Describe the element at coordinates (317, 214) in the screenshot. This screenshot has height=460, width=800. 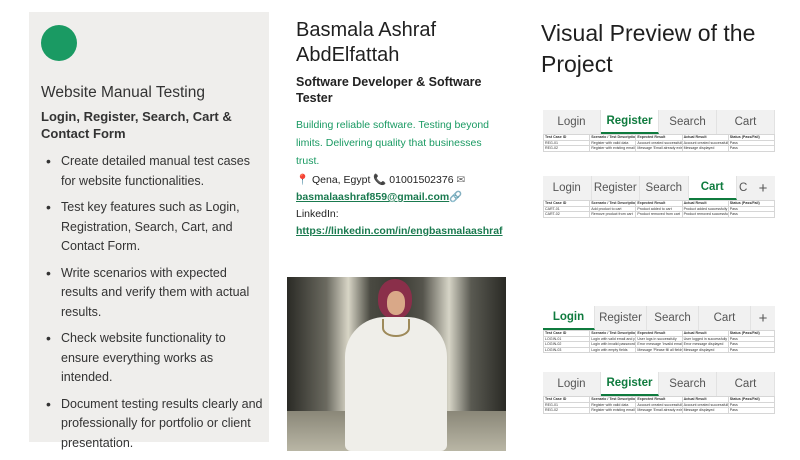
I see `linkedin-label: LinkedIn:` at that location.